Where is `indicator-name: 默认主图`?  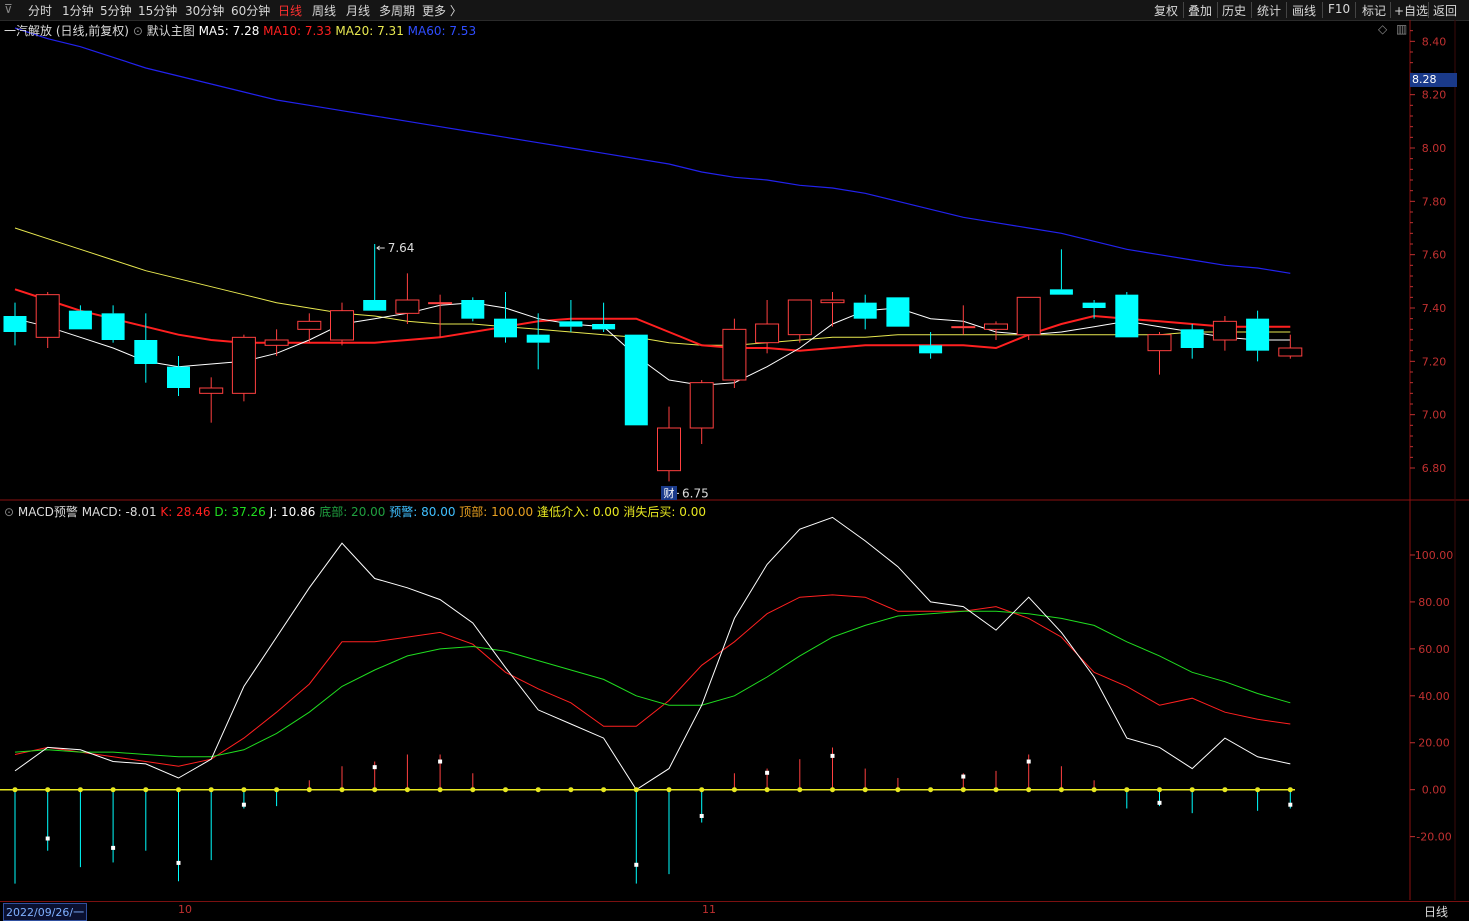
indicator-name: 默认主图 is located at coordinates (171, 31).